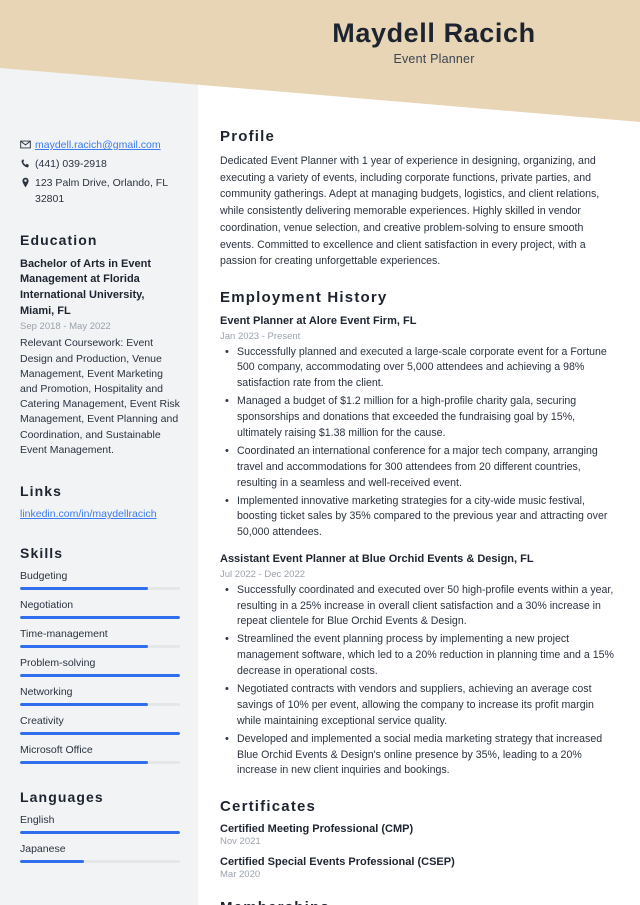  I want to click on language-label: Japanese, so click(43, 849).